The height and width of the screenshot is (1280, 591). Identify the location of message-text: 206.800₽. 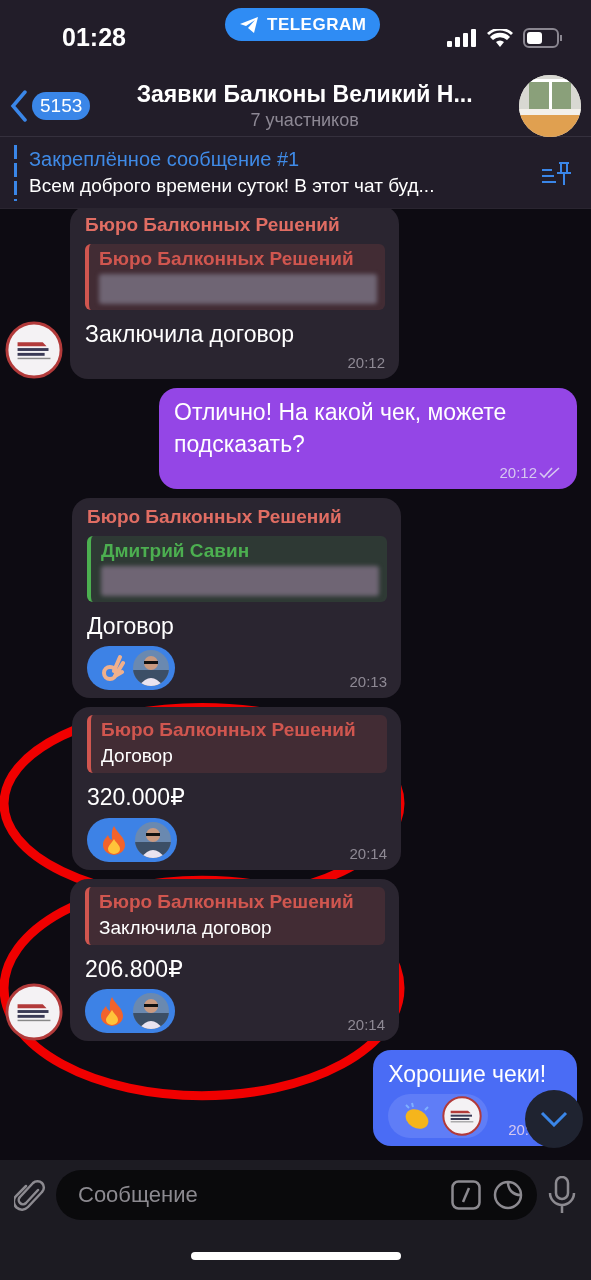
(134, 969).